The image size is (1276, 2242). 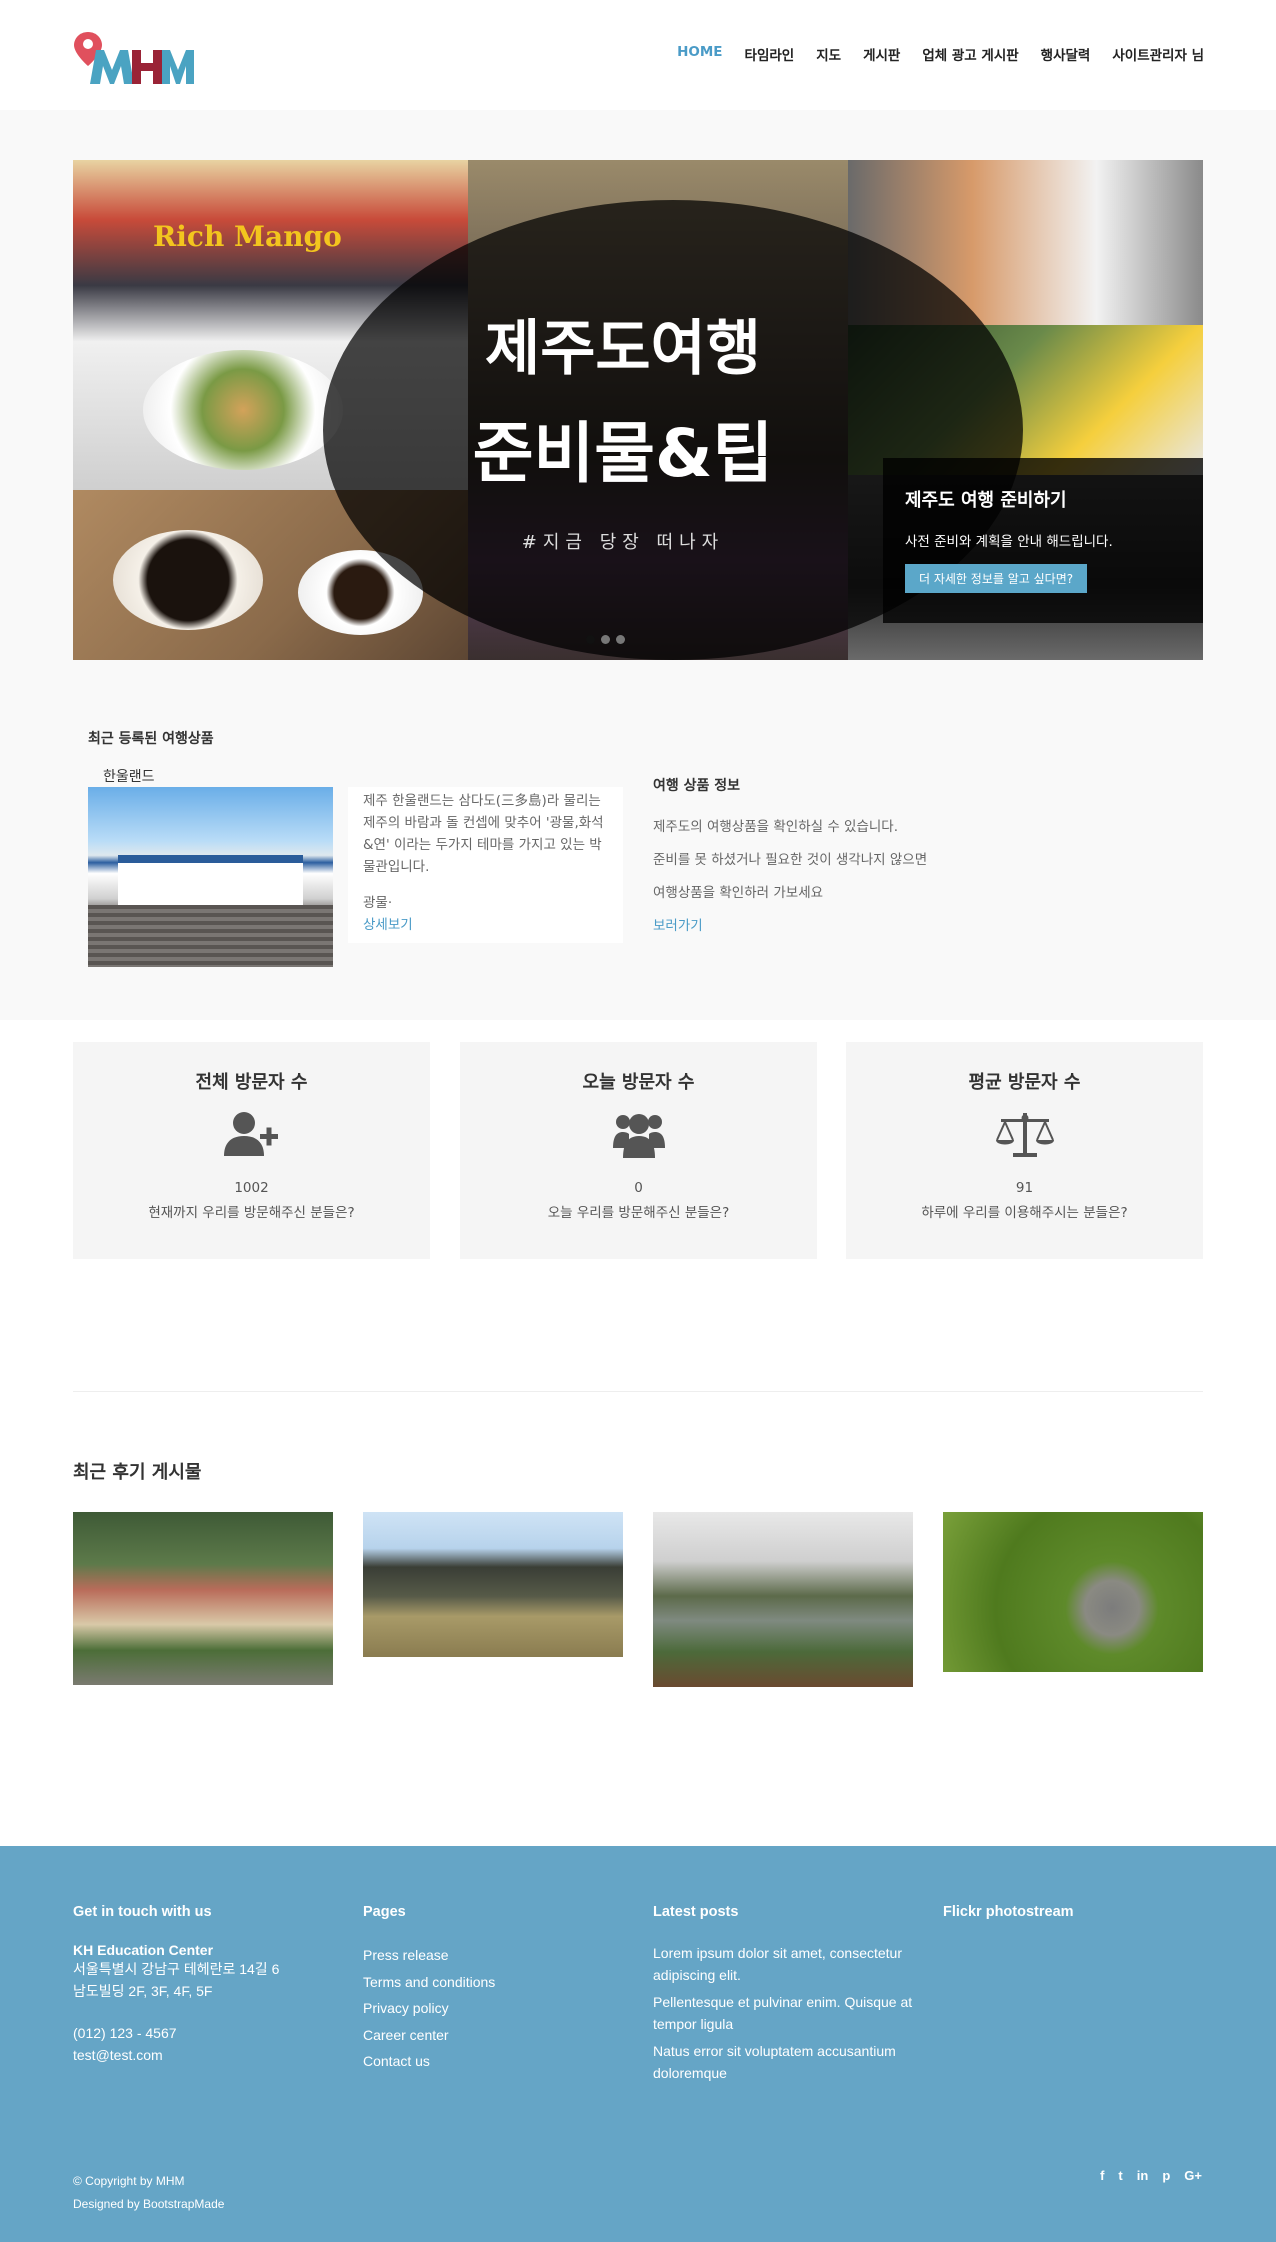 I want to click on product-detail-link: 상세보기, so click(x=388, y=925).